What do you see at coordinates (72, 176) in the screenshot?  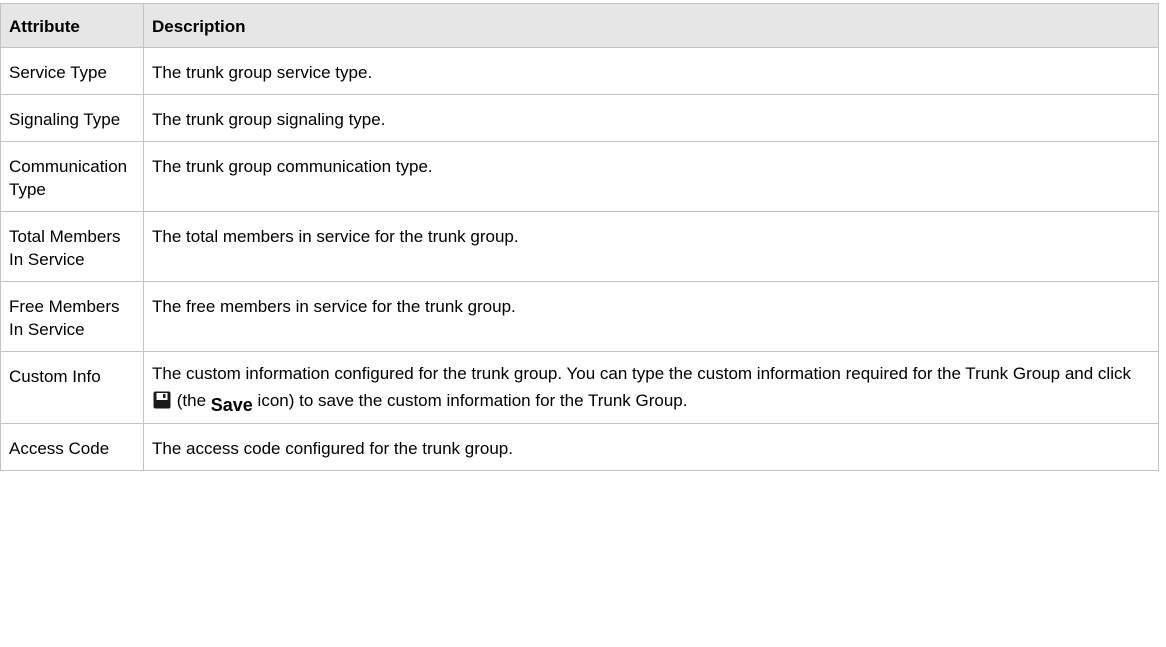 I see `attribute-cell: Communication Type` at bounding box center [72, 176].